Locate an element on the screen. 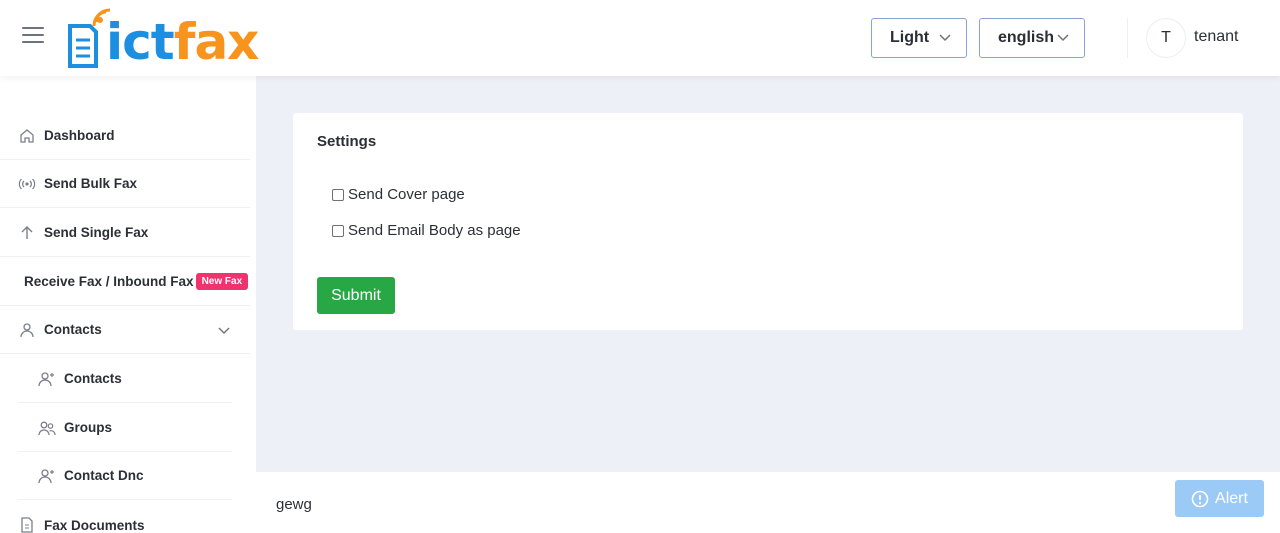 This screenshot has width=1280, height=533. top-header: ictfax Light english T tenant is located at coordinates (640, 38).